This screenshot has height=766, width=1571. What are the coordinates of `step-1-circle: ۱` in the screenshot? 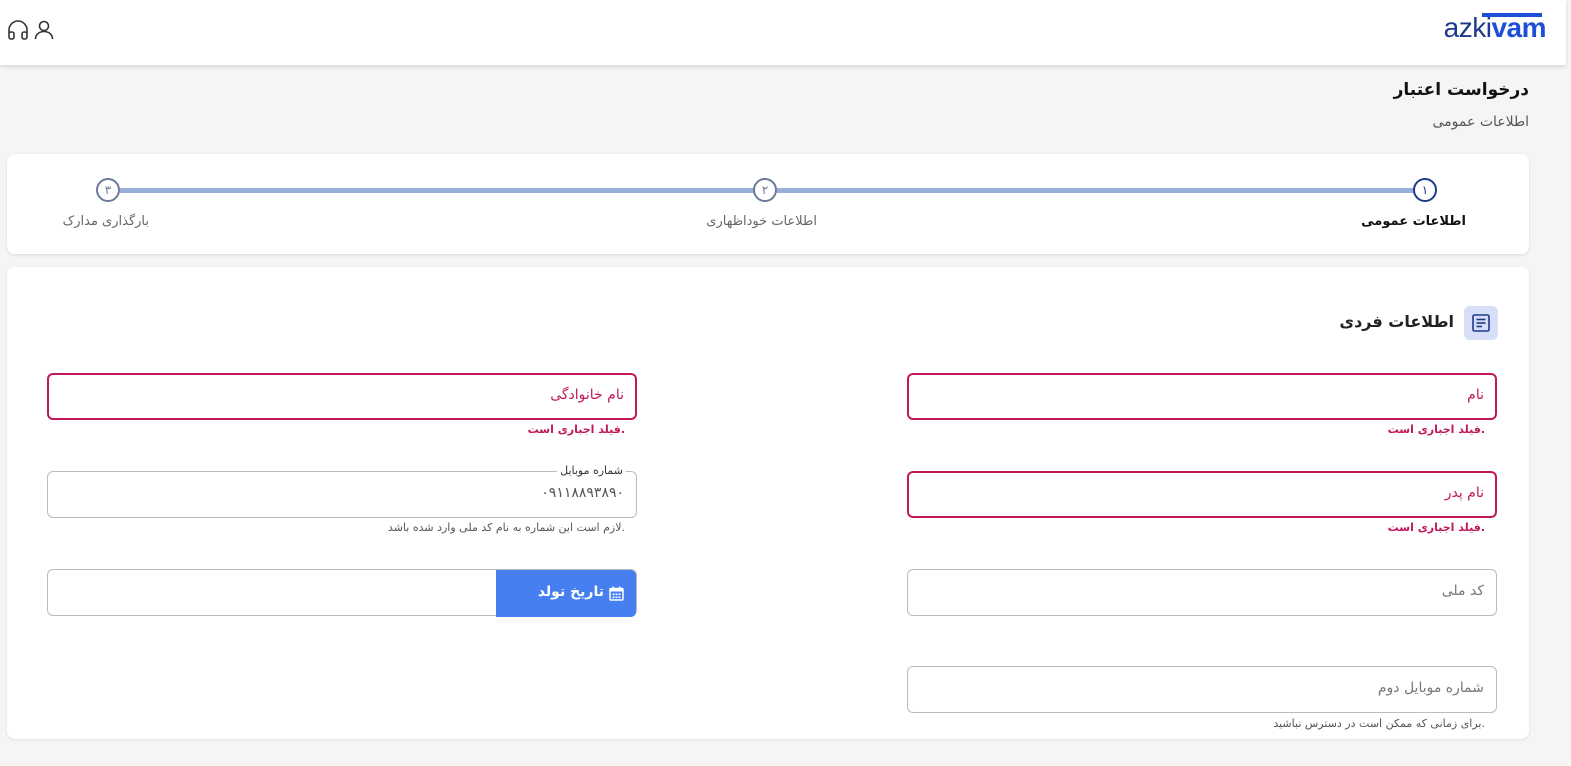 It's located at (1425, 190).